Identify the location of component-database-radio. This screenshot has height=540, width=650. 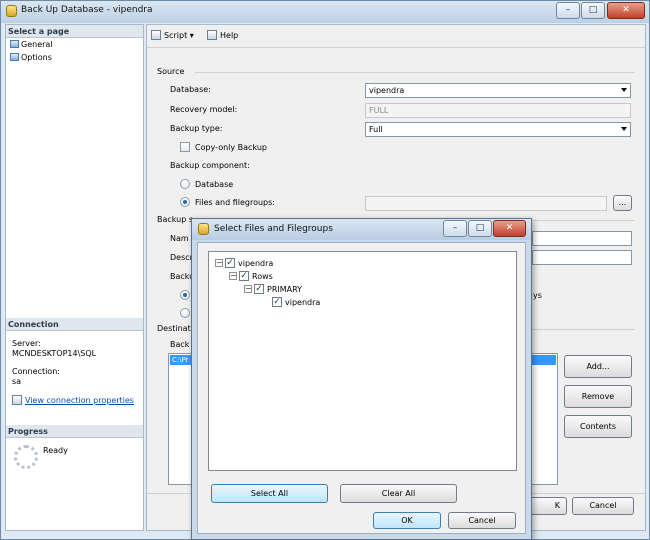
(185, 184).